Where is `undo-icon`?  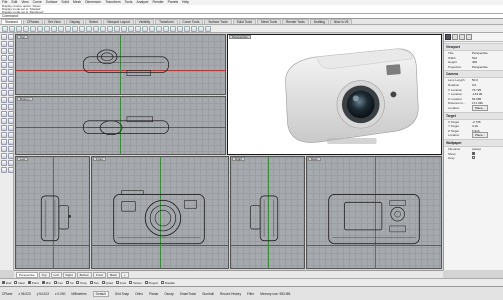 undo-icon is located at coordinates (54, 28).